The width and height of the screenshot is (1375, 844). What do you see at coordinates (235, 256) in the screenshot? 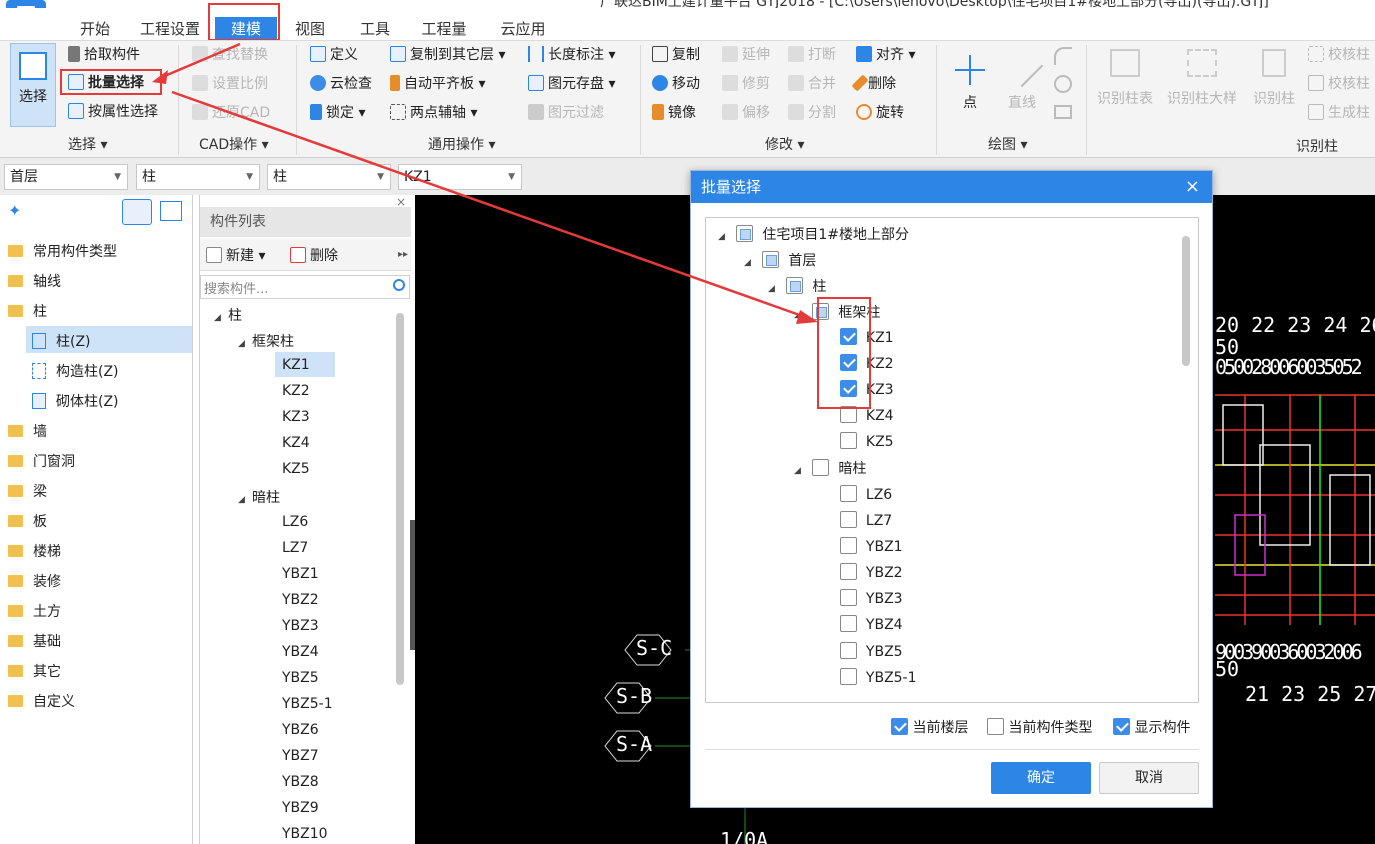
I see `new-component-button: 新建 ▾` at bounding box center [235, 256].